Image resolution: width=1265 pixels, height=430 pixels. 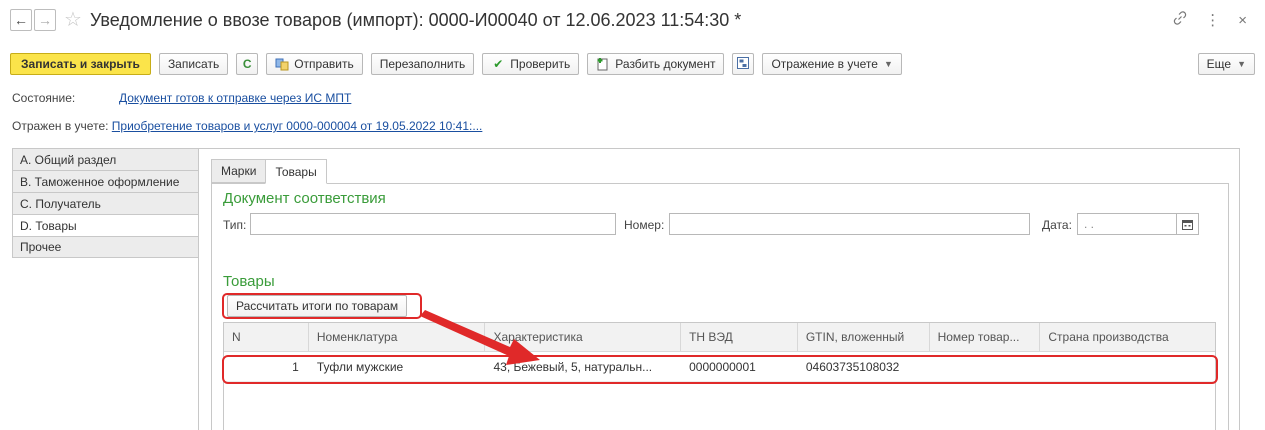 I want to click on column-header-country: Страна производства, so click(x=1127, y=337).